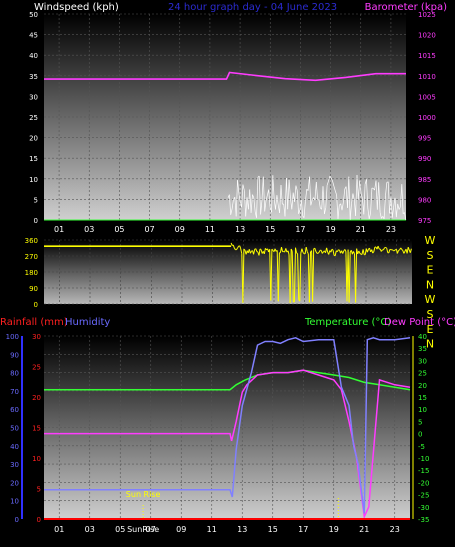 The image size is (455, 547). Describe the element at coordinates (424, 180) in the screenshot. I see `barometer-tick-label: 985` at that location.